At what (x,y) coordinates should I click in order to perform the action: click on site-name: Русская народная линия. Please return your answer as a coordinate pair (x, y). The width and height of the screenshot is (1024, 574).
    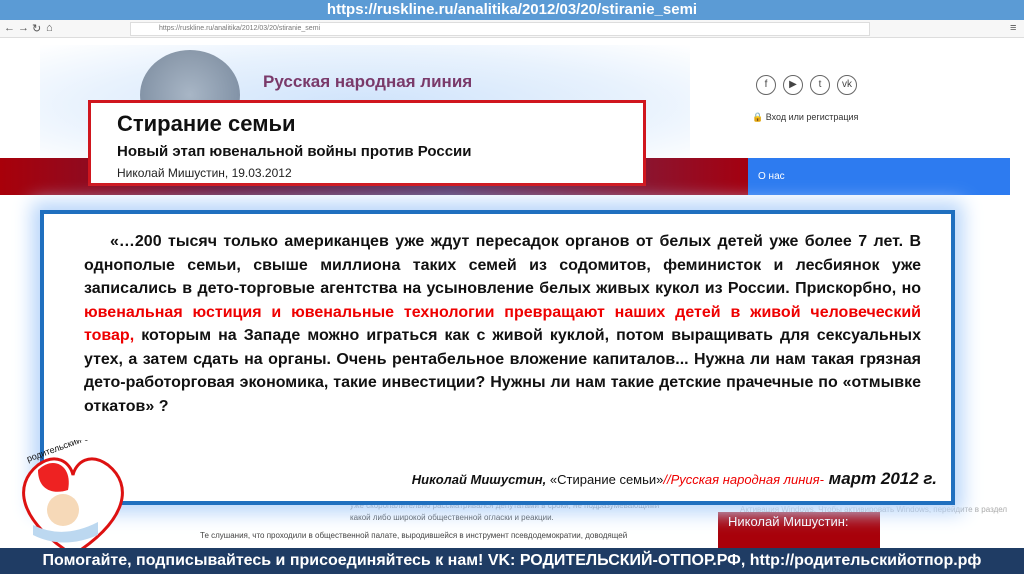
    Looking at the image, I should click on (367, 82).